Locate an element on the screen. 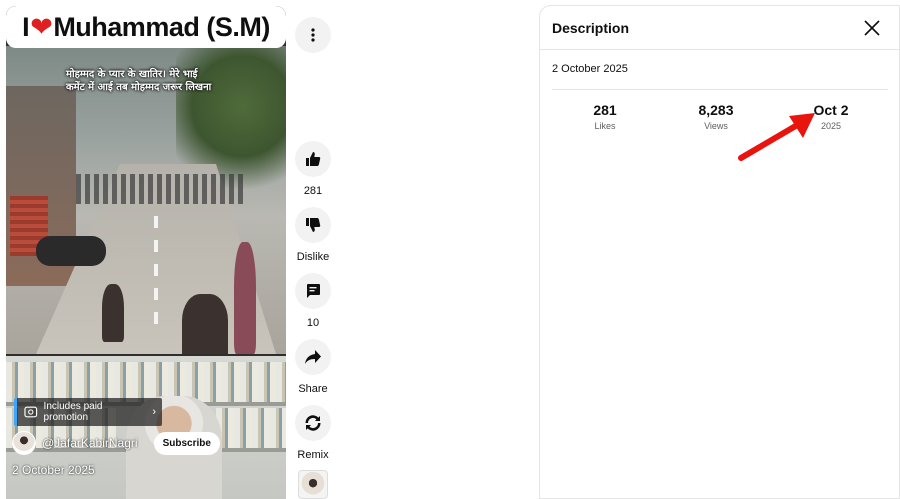 The height and width of the screenshot is (499, 900). stats-divider is located at coordinates (720, 89).